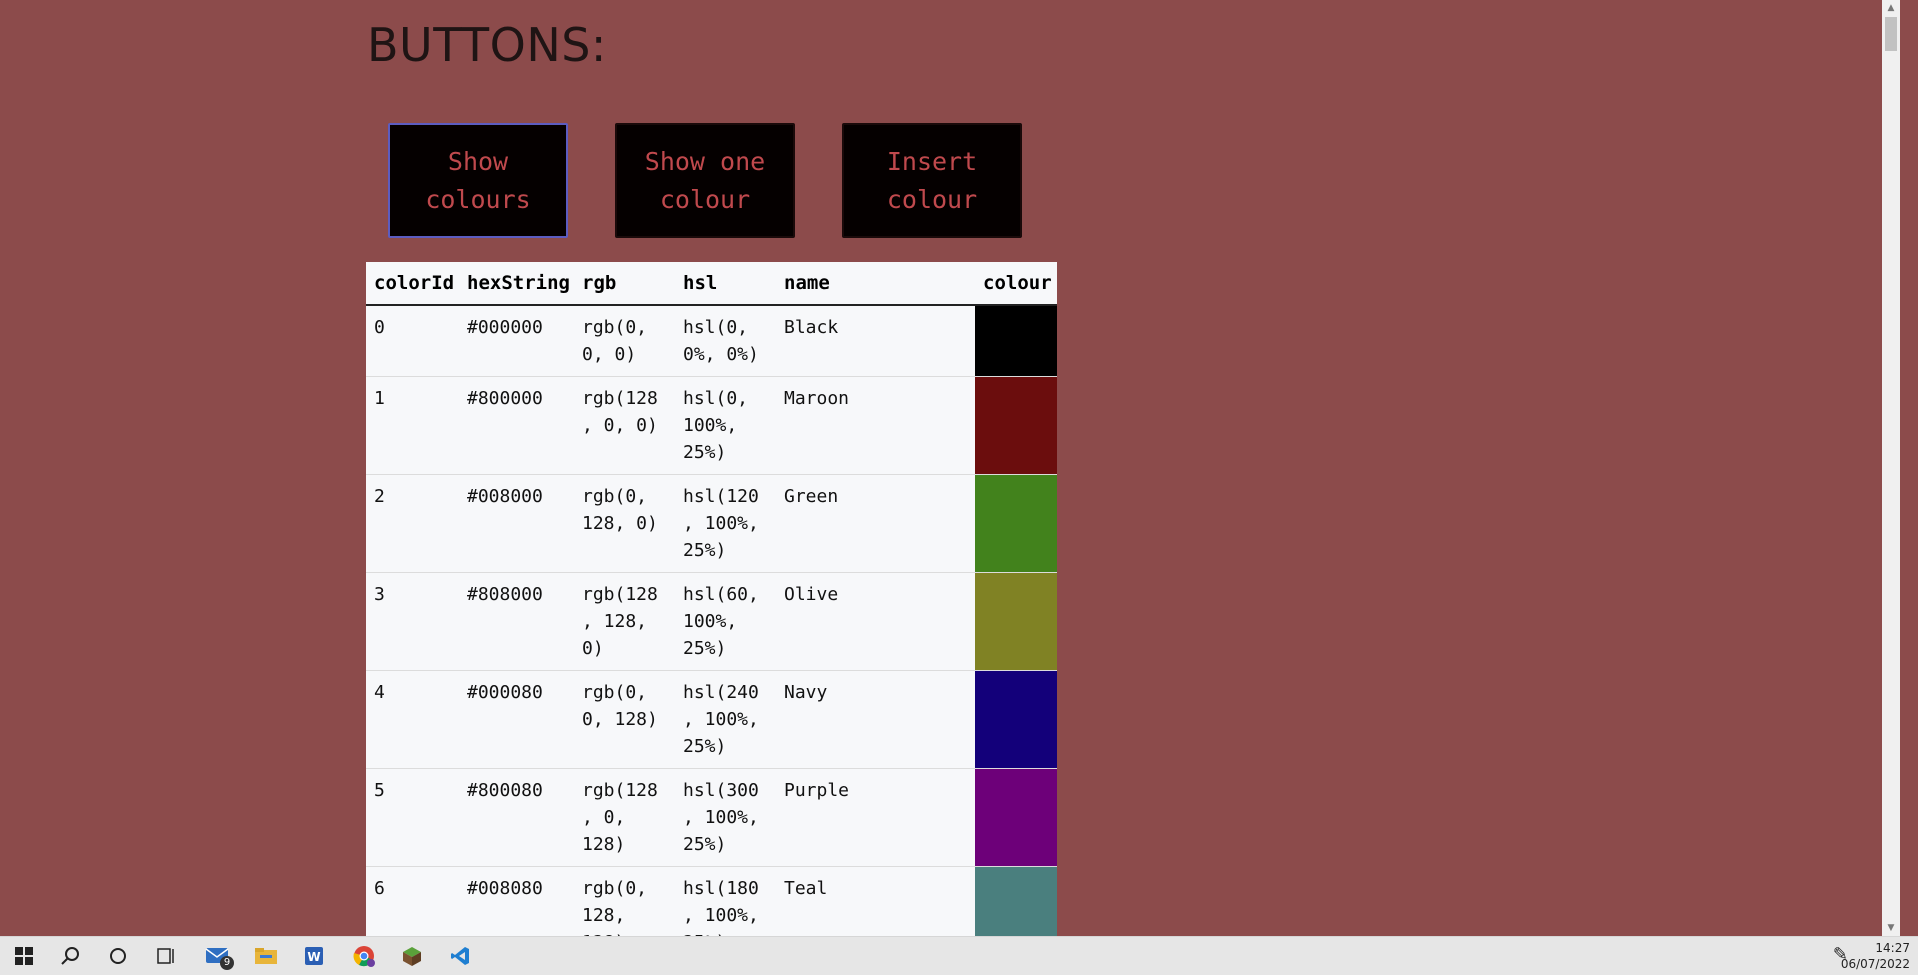 The width and height of the screenshot is (1918, 975). What do you see at coordinates (624, 901) in the screenshot?
I see `cell-rgb: rgb(0, 128, 128)` at bounding box center [624, 901].